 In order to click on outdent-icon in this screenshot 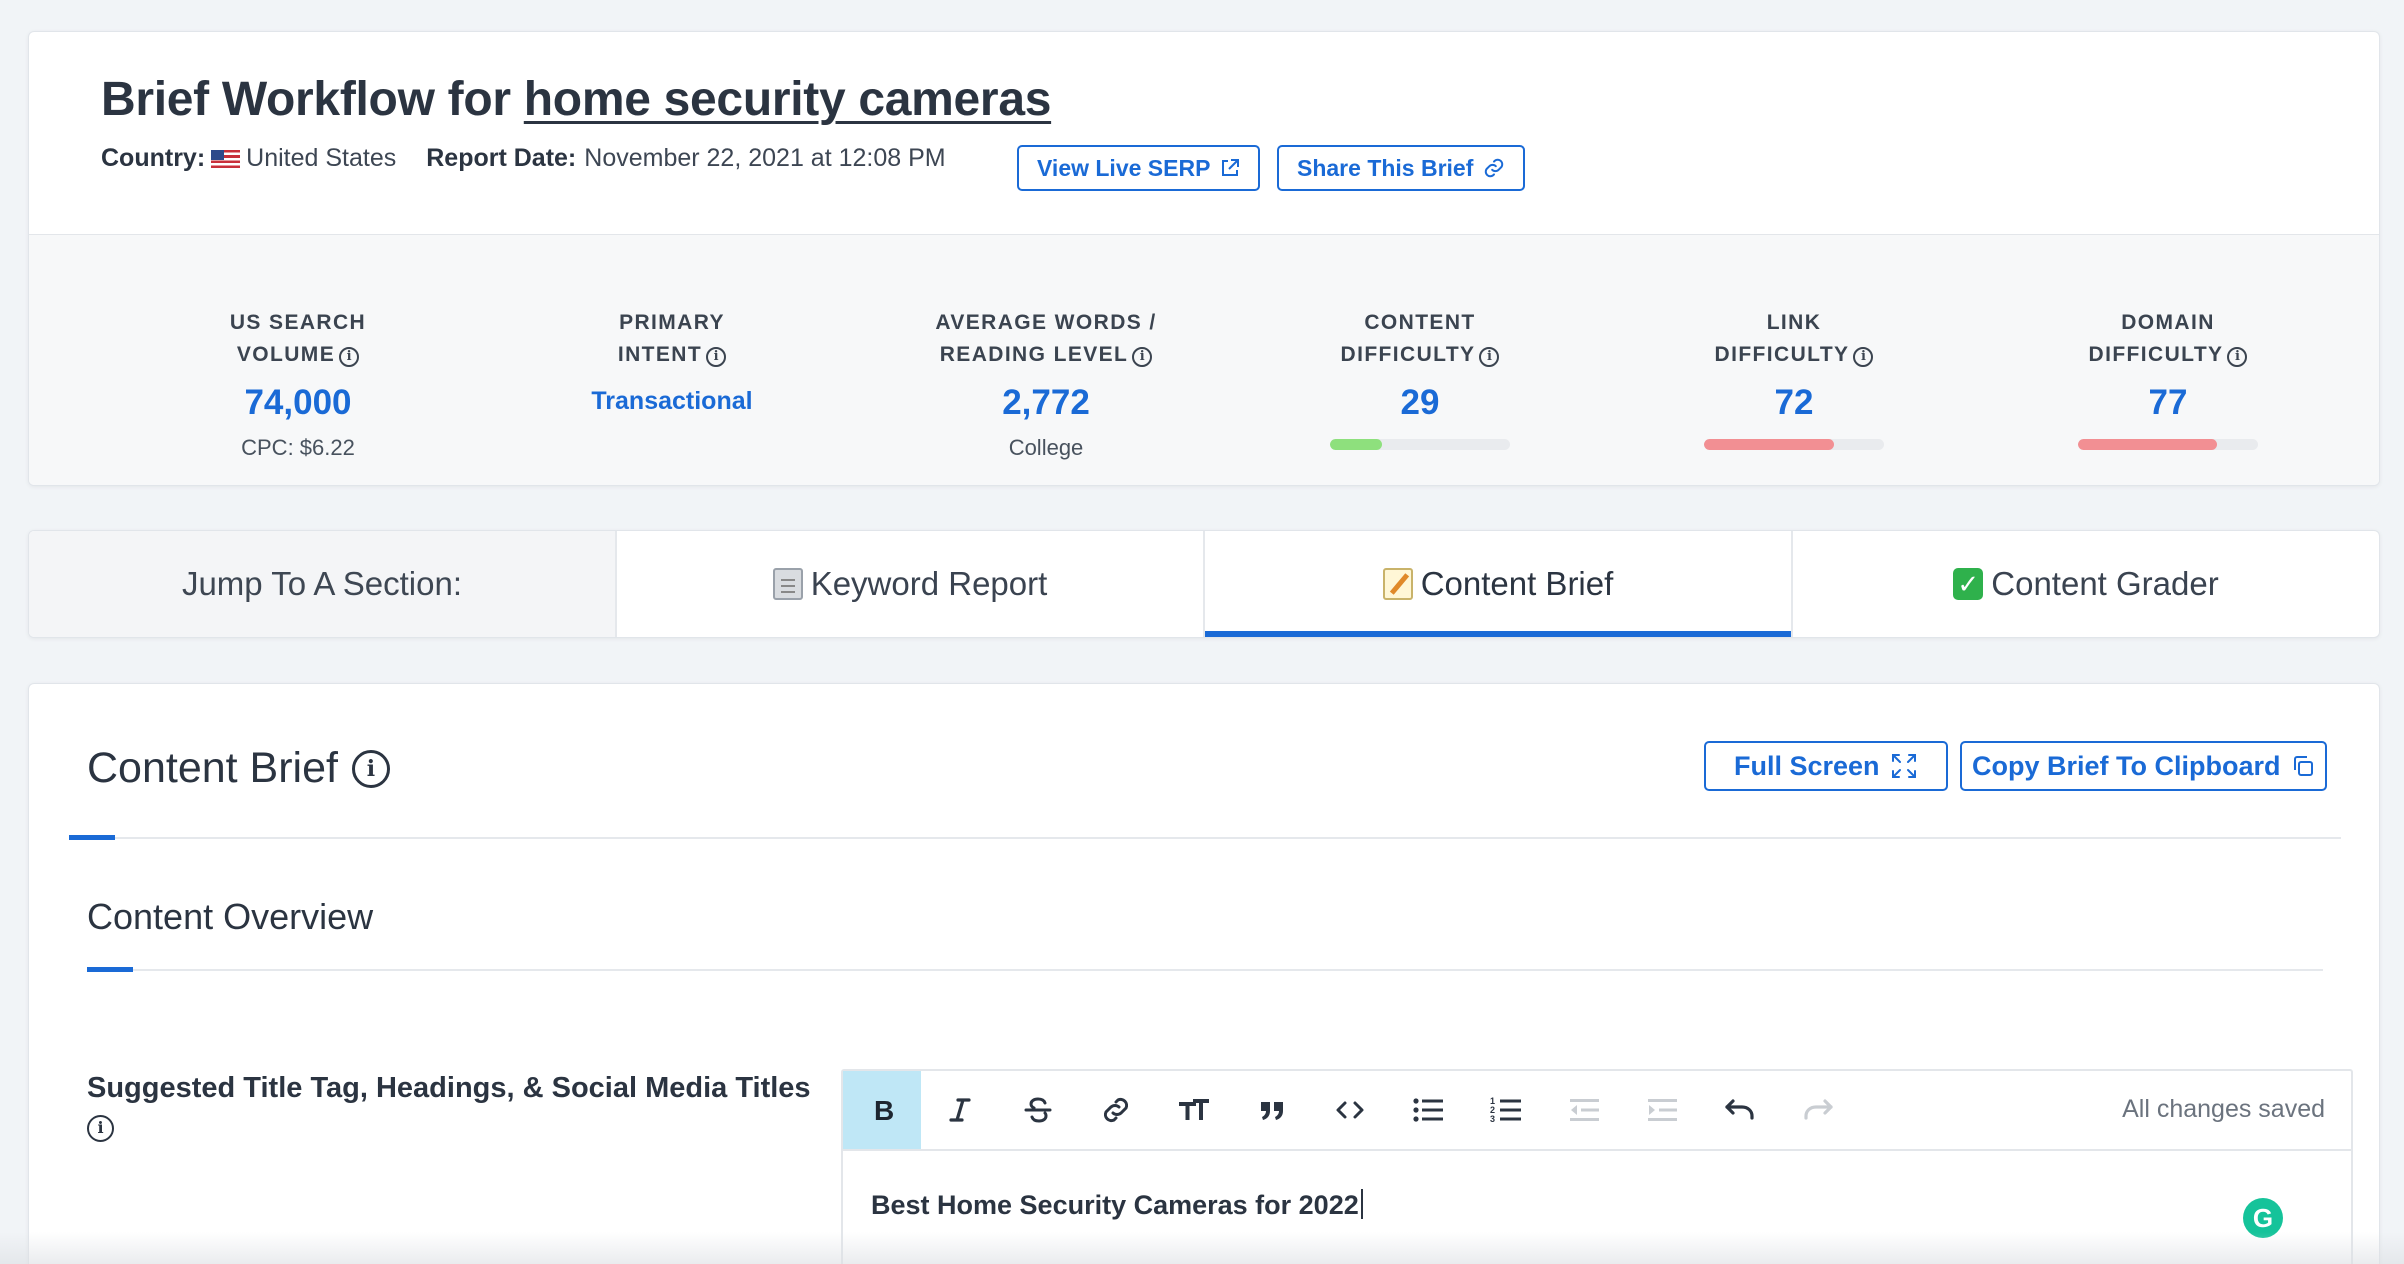, I will do `click(1584, 1110)`.